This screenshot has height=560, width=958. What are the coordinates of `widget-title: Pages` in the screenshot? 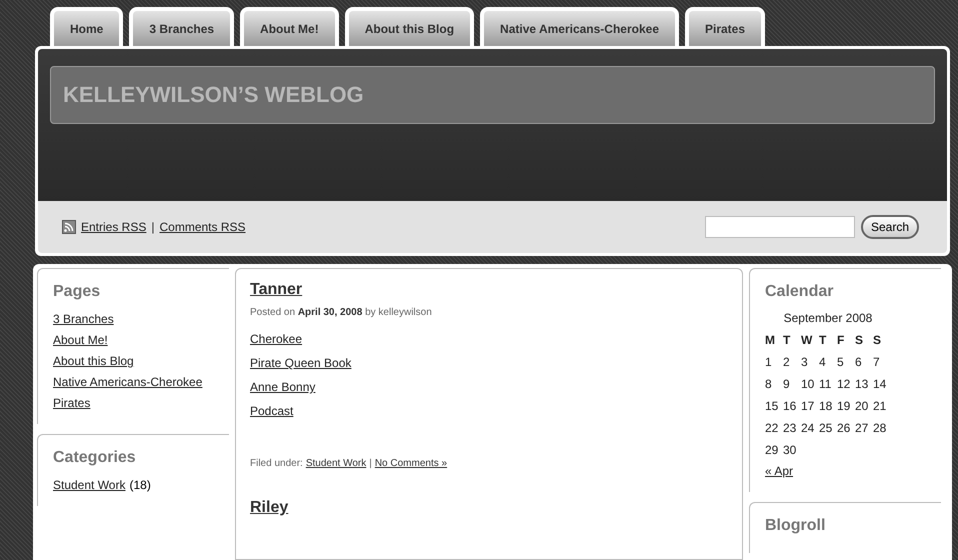 It's located at (77, 292).